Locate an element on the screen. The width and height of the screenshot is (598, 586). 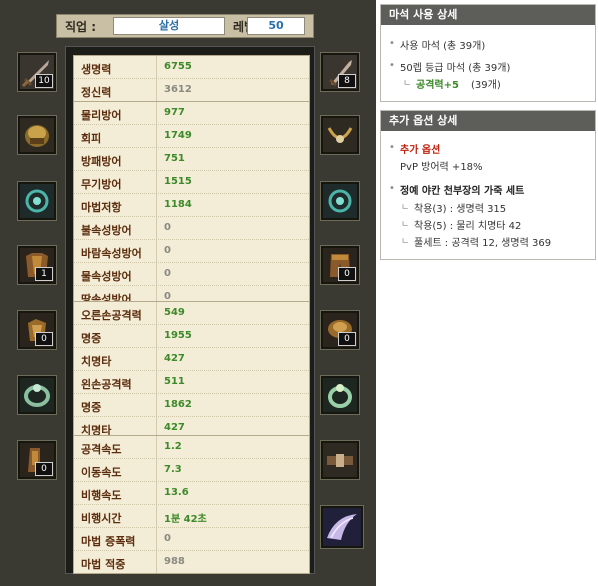
character-header: 직업 : 살성 레벨 : 50 is located at coordinates (185, 26).